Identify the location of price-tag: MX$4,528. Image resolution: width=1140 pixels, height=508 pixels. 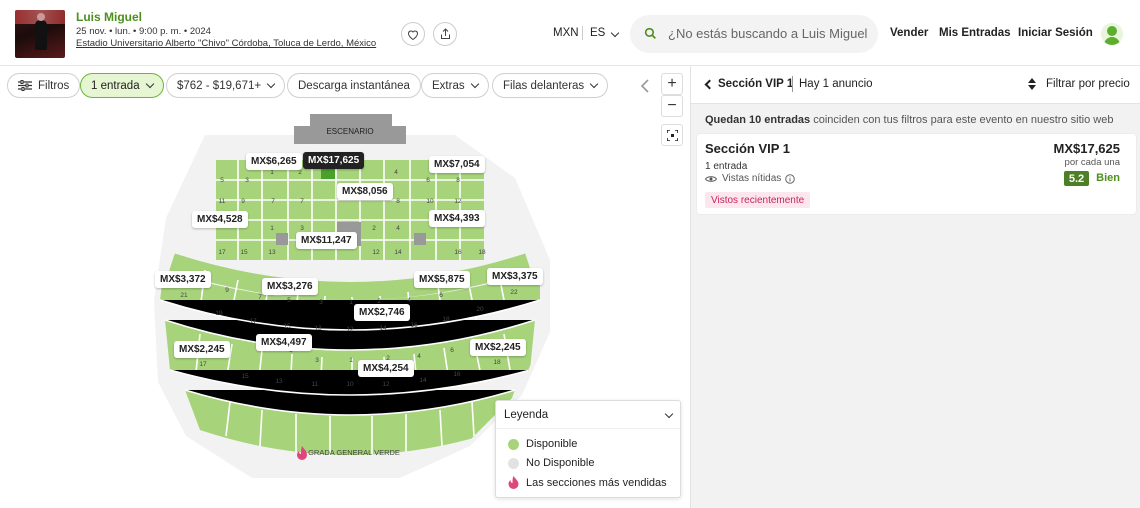
(220, 219).